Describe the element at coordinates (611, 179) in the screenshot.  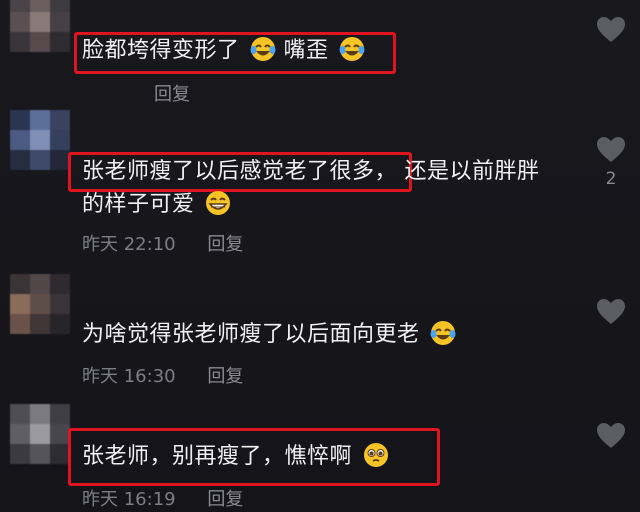
I see `like-count: 2` at that location.